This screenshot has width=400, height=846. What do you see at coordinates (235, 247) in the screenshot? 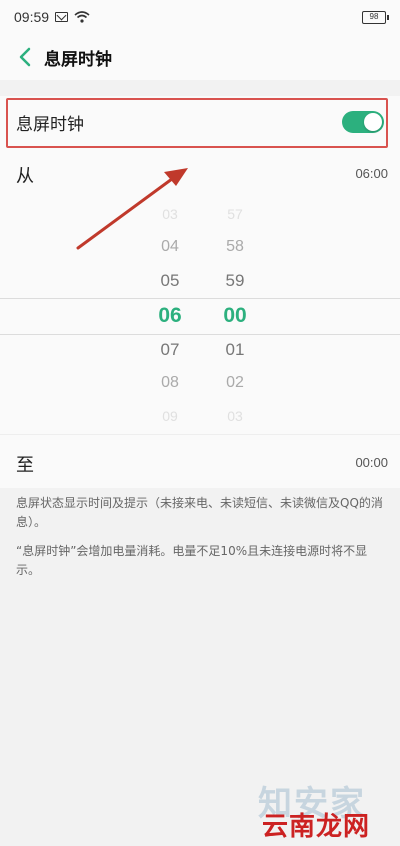
I see `minute-option: 58` at bounding box center [235, 247].